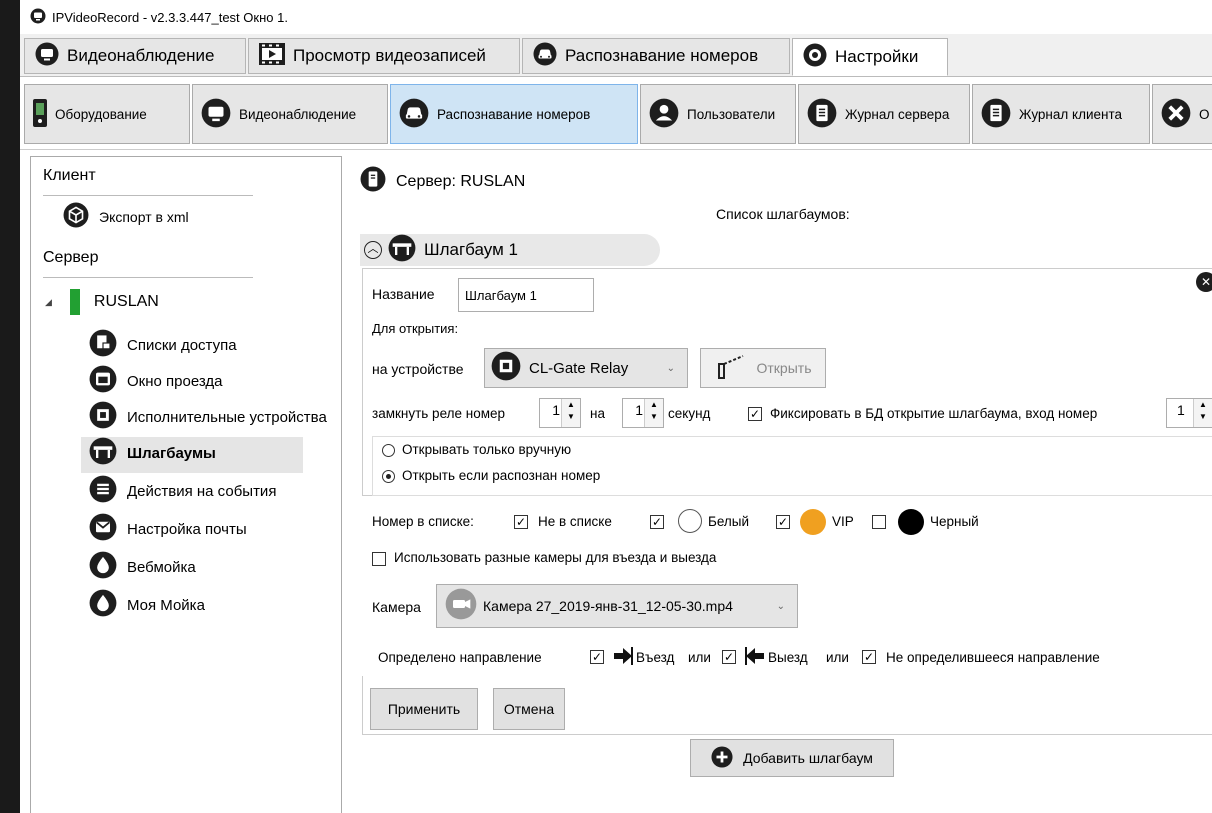 The image size is (1212, 813). What do you see at coordinates (187, 529) in the screenshot?
I see `tree-item-label: Настройка почты` at bounding box center [187, 529].